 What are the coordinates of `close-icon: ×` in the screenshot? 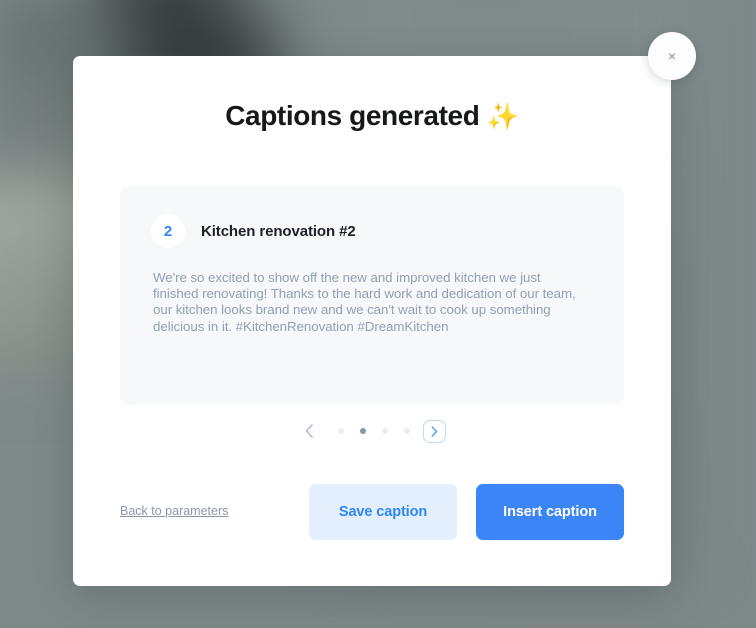 It's located at (672, 56).